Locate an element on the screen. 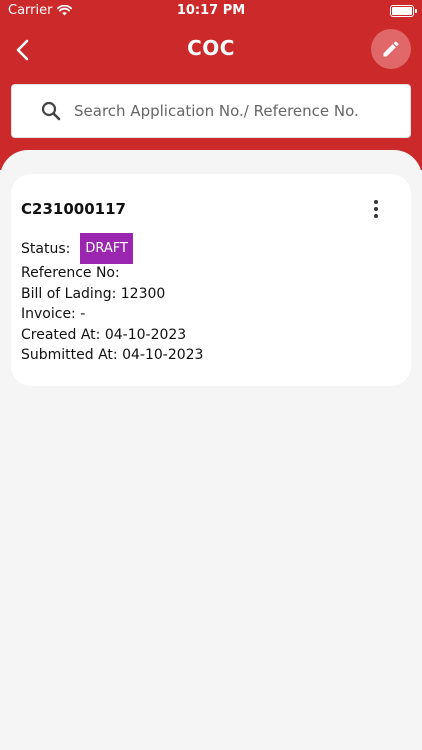  more-options-button is located at coordinates (376, 209).